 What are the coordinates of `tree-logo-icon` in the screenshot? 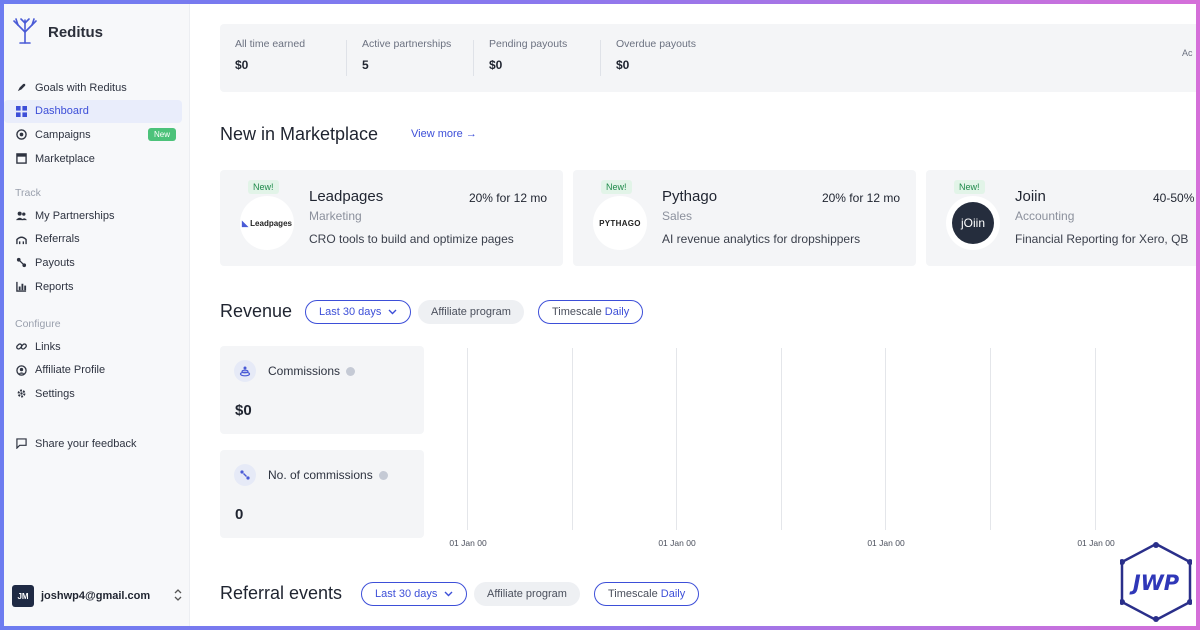 It's located at (25, 32).